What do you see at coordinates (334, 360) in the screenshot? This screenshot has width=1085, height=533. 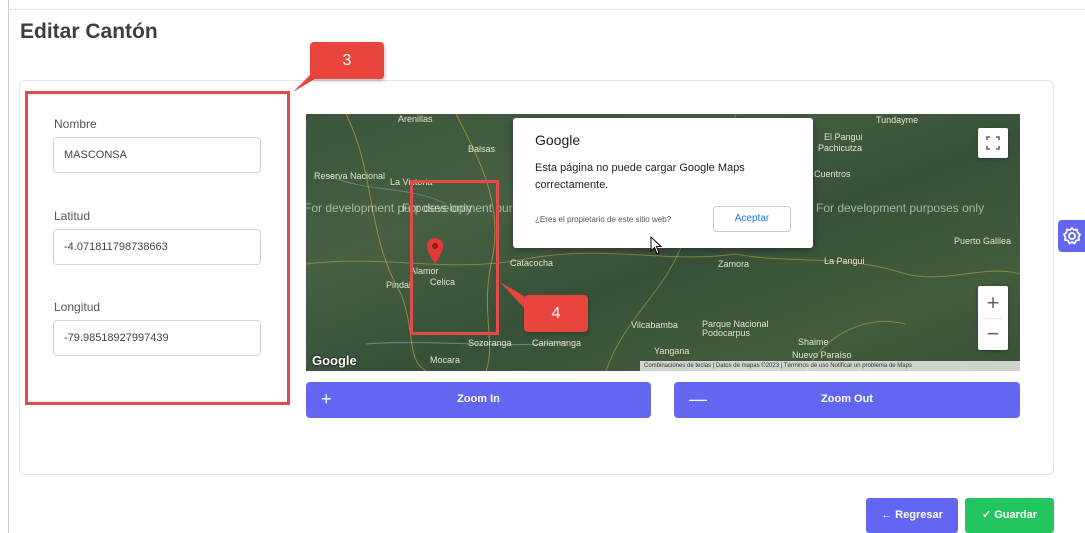 I see `google-logo: Google` at bounding box center [334, 360].